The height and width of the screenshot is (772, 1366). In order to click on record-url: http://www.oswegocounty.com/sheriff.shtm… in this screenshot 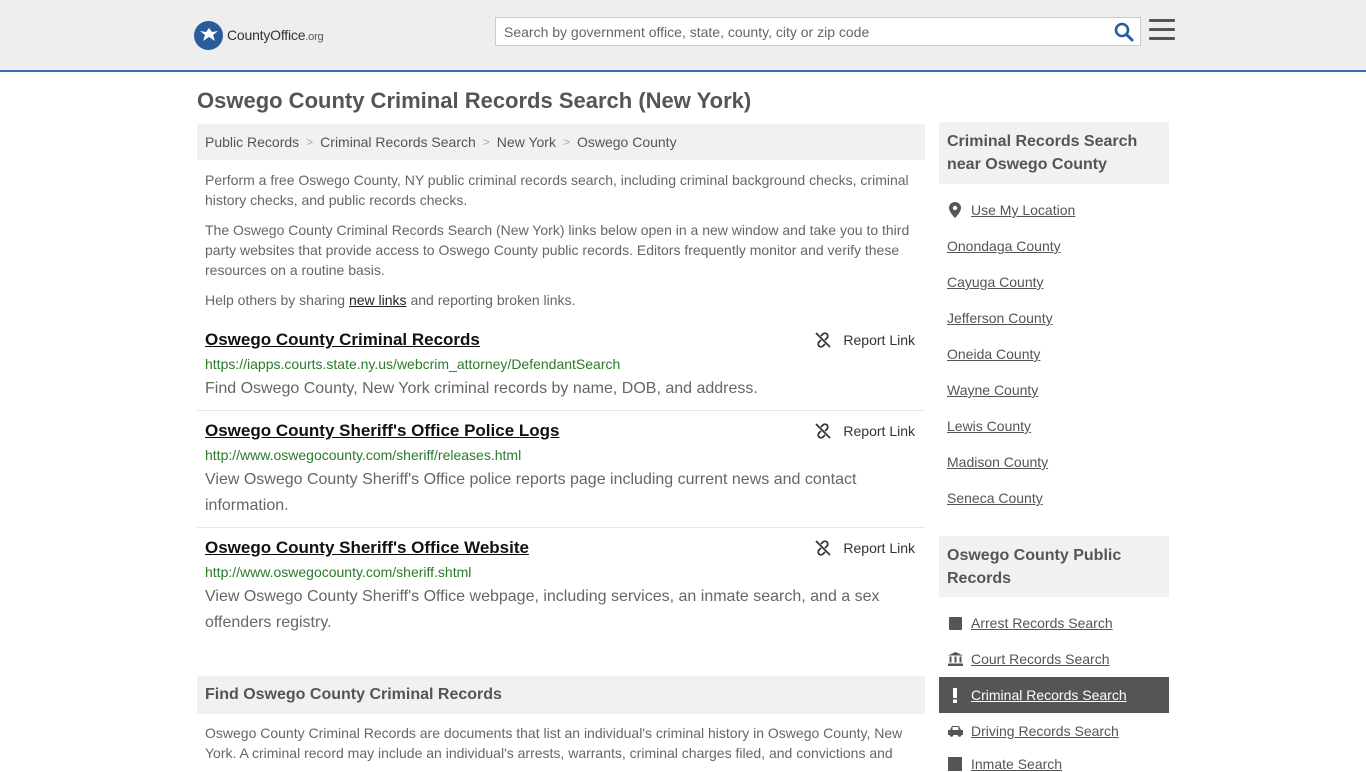, I will do `click(338, 572)`.